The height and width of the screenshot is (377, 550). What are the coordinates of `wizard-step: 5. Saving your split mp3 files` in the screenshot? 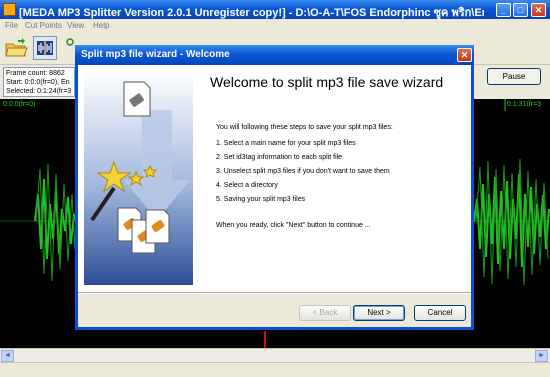 It's located at (261, 199).